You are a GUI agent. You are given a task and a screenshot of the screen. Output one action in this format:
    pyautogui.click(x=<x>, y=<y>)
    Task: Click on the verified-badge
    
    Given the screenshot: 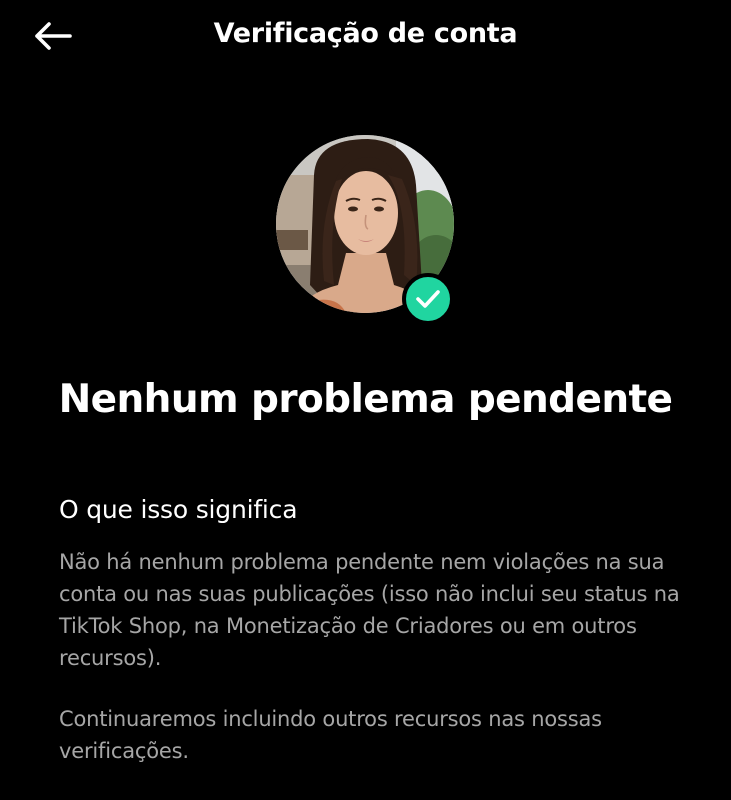 What is the action you would take?
    pyautogui.click(x=428, y=299)
    